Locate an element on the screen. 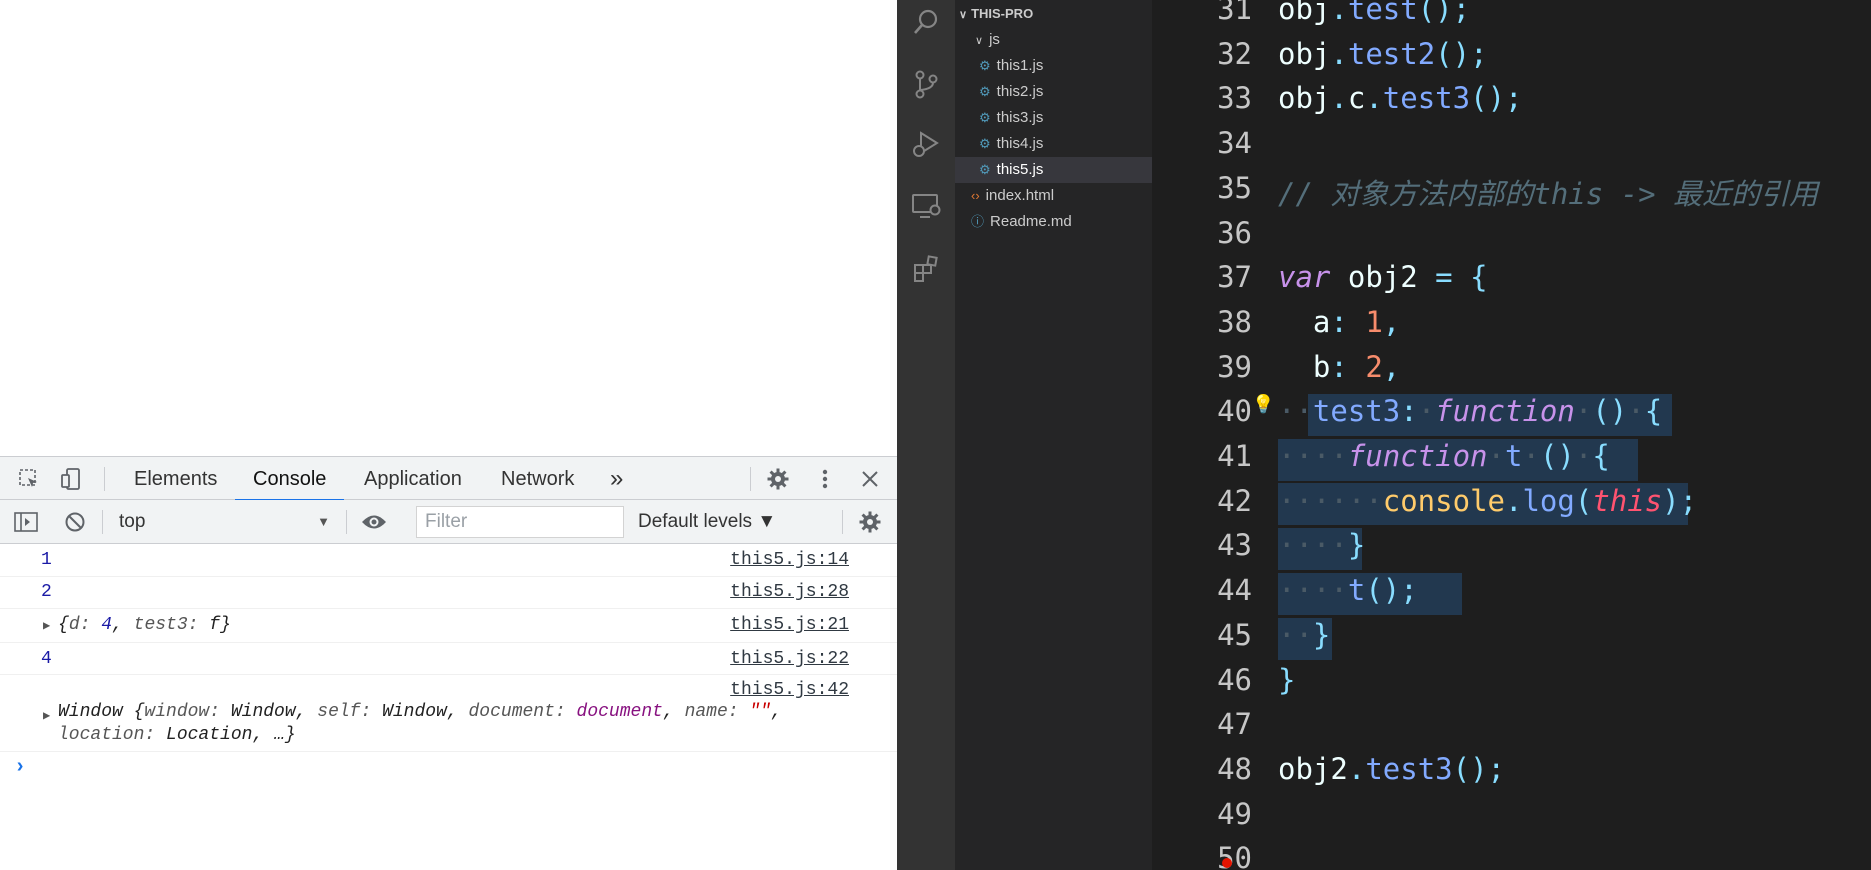 Image resolution: width=1871 pixels, height=870 pixels. inspect-element-icon is located at coordinates (29, 479).